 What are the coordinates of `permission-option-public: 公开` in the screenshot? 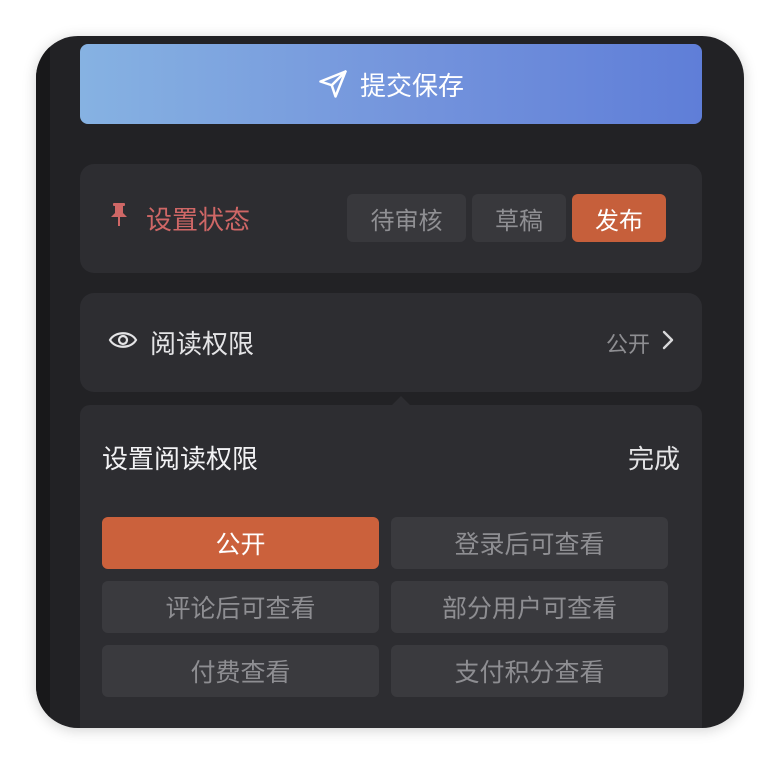 It's located at (240, 543).